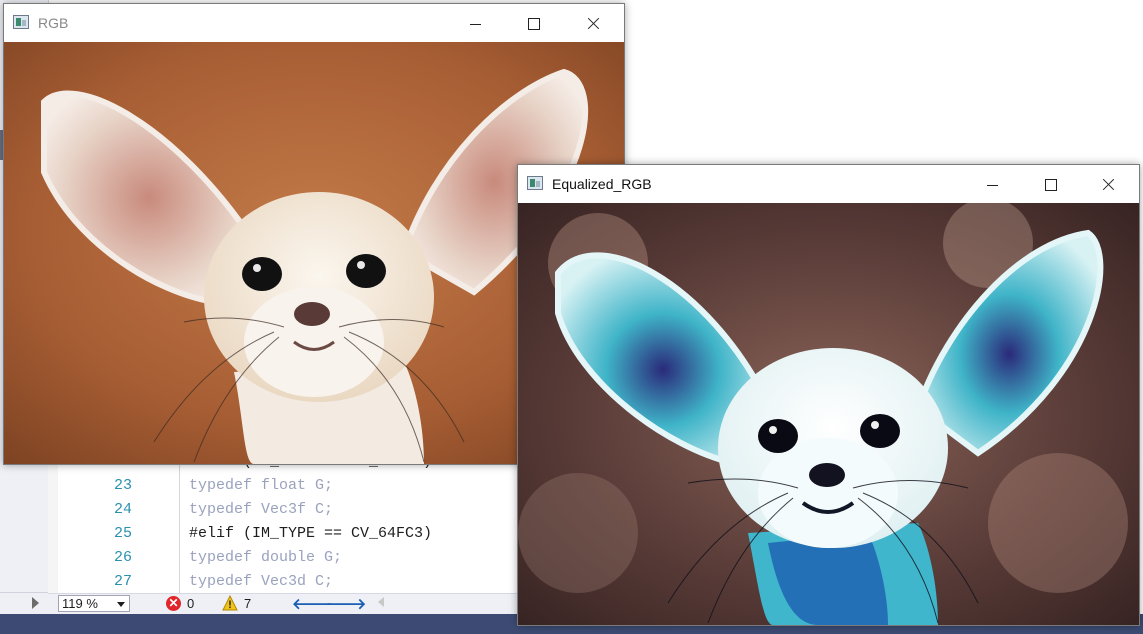  Describe the element at coordinates (310, 533) in the screenshot. I see `code-line: #elif (IM_TYPE == CV_64FC3)` at that location.